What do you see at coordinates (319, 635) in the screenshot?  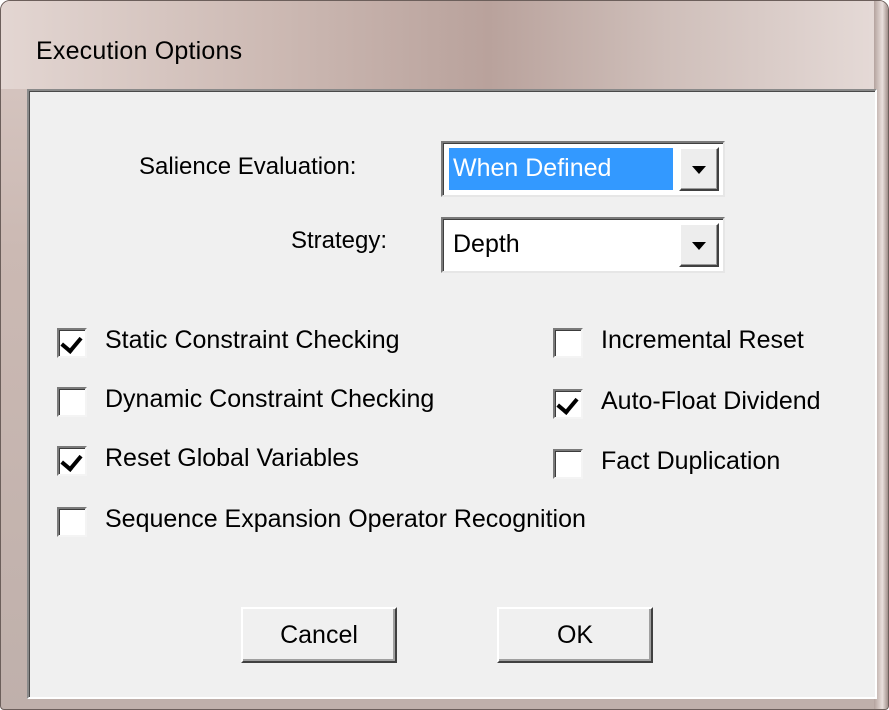 I see `cancel-button: Cancel` at bounding box center [319, 635].